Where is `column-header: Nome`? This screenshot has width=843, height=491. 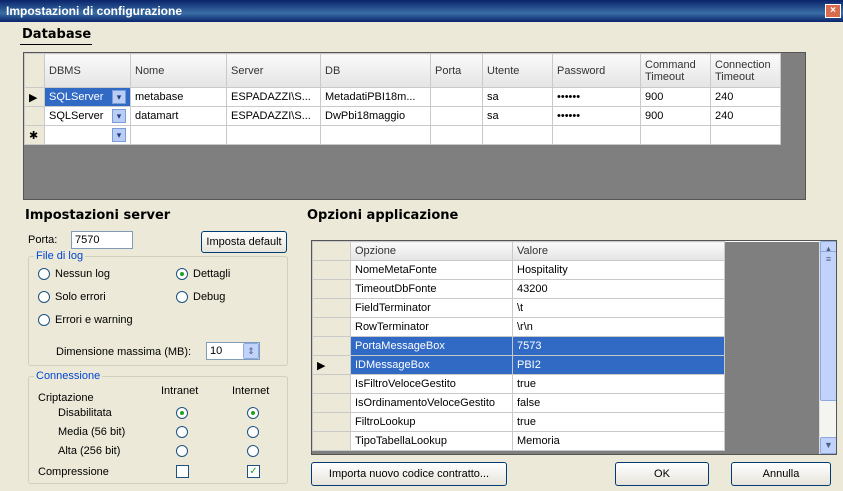
column-header: Nome is located at coordinates (178, 70).